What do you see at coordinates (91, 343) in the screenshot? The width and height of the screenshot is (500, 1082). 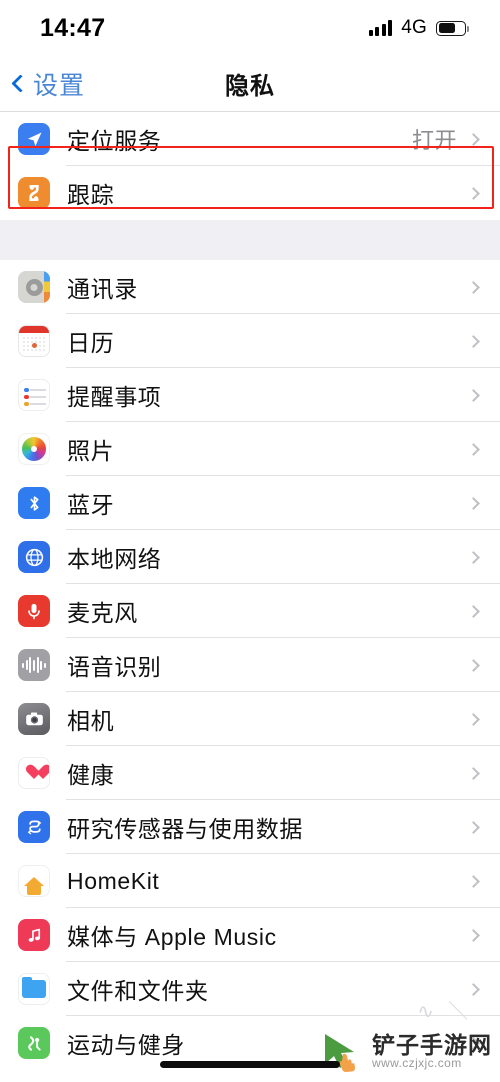 I see `settings-row-label: 日历` at bounding box center [91, 343].